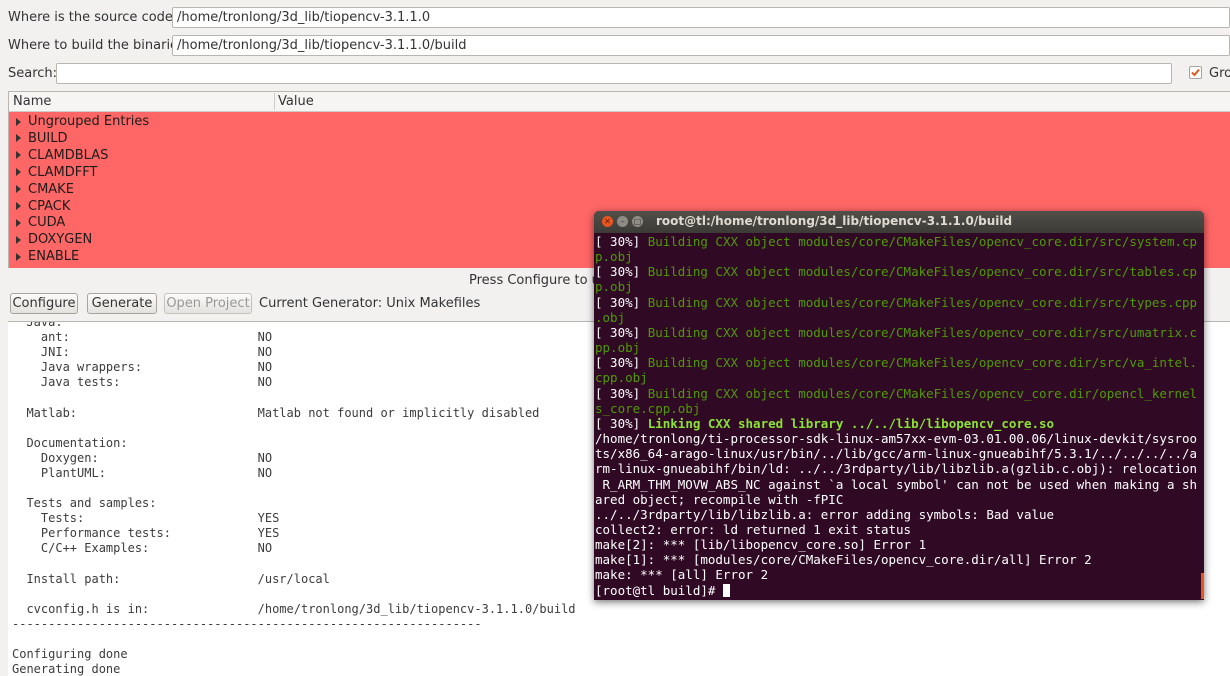  What do you see at coordinates (122, 303) in the screenshot?
I see `generate-button: Generate` at bounding box center [122, 303].